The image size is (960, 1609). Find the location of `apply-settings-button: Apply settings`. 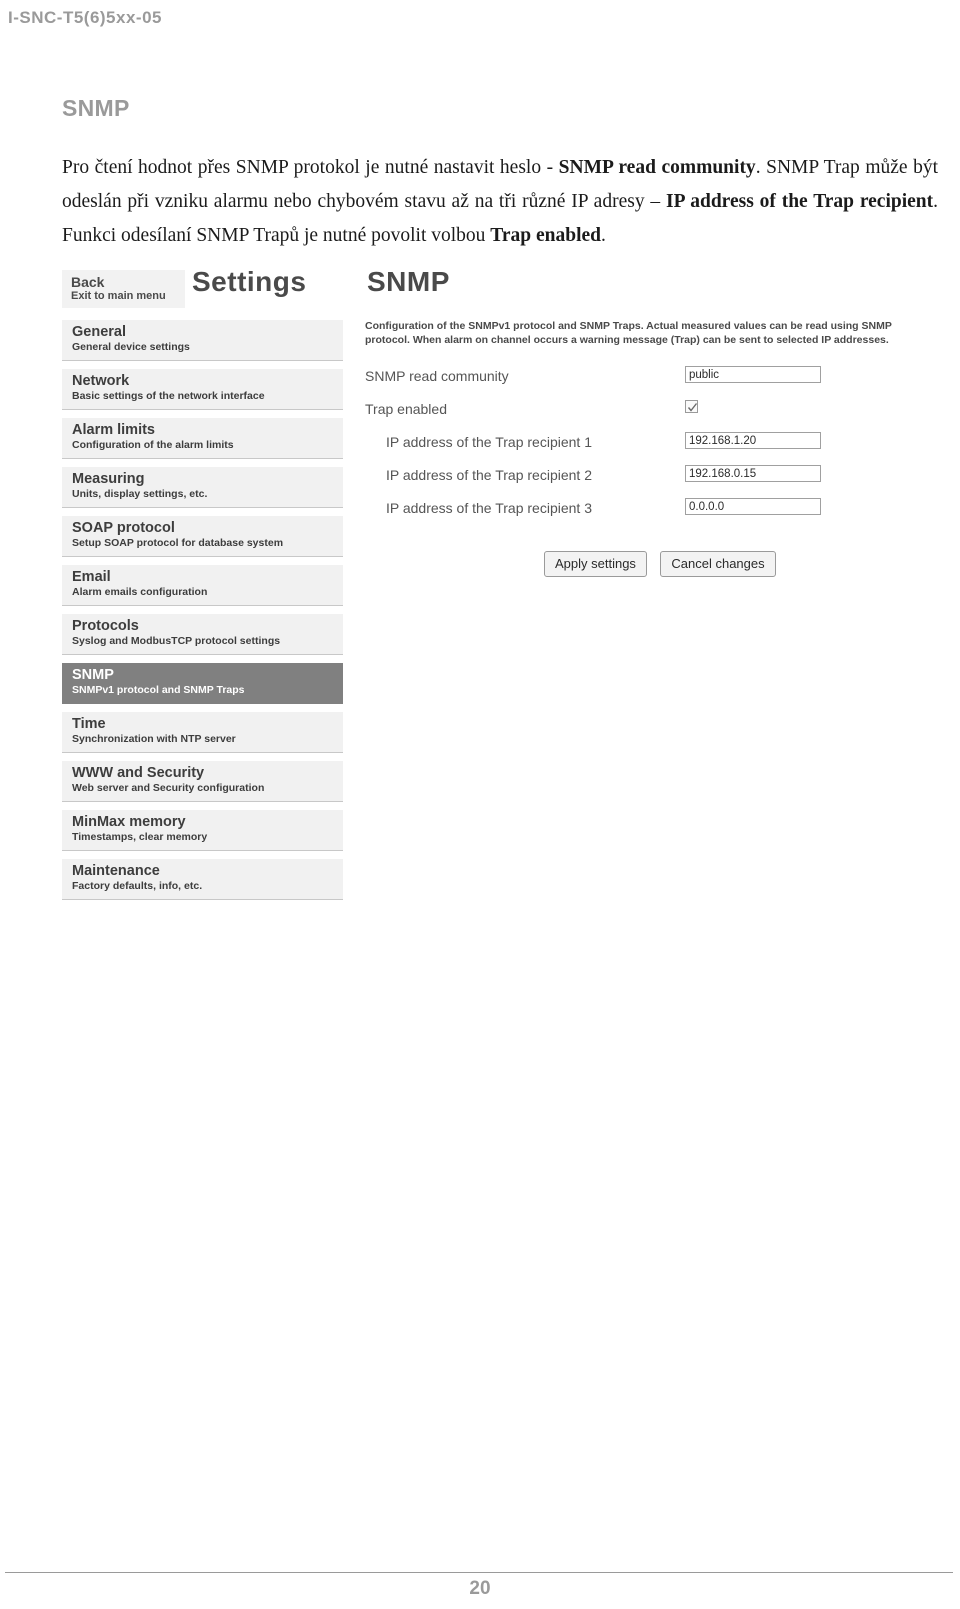

apply-settings-button: Apply settings is located at coordinates (595, 564).